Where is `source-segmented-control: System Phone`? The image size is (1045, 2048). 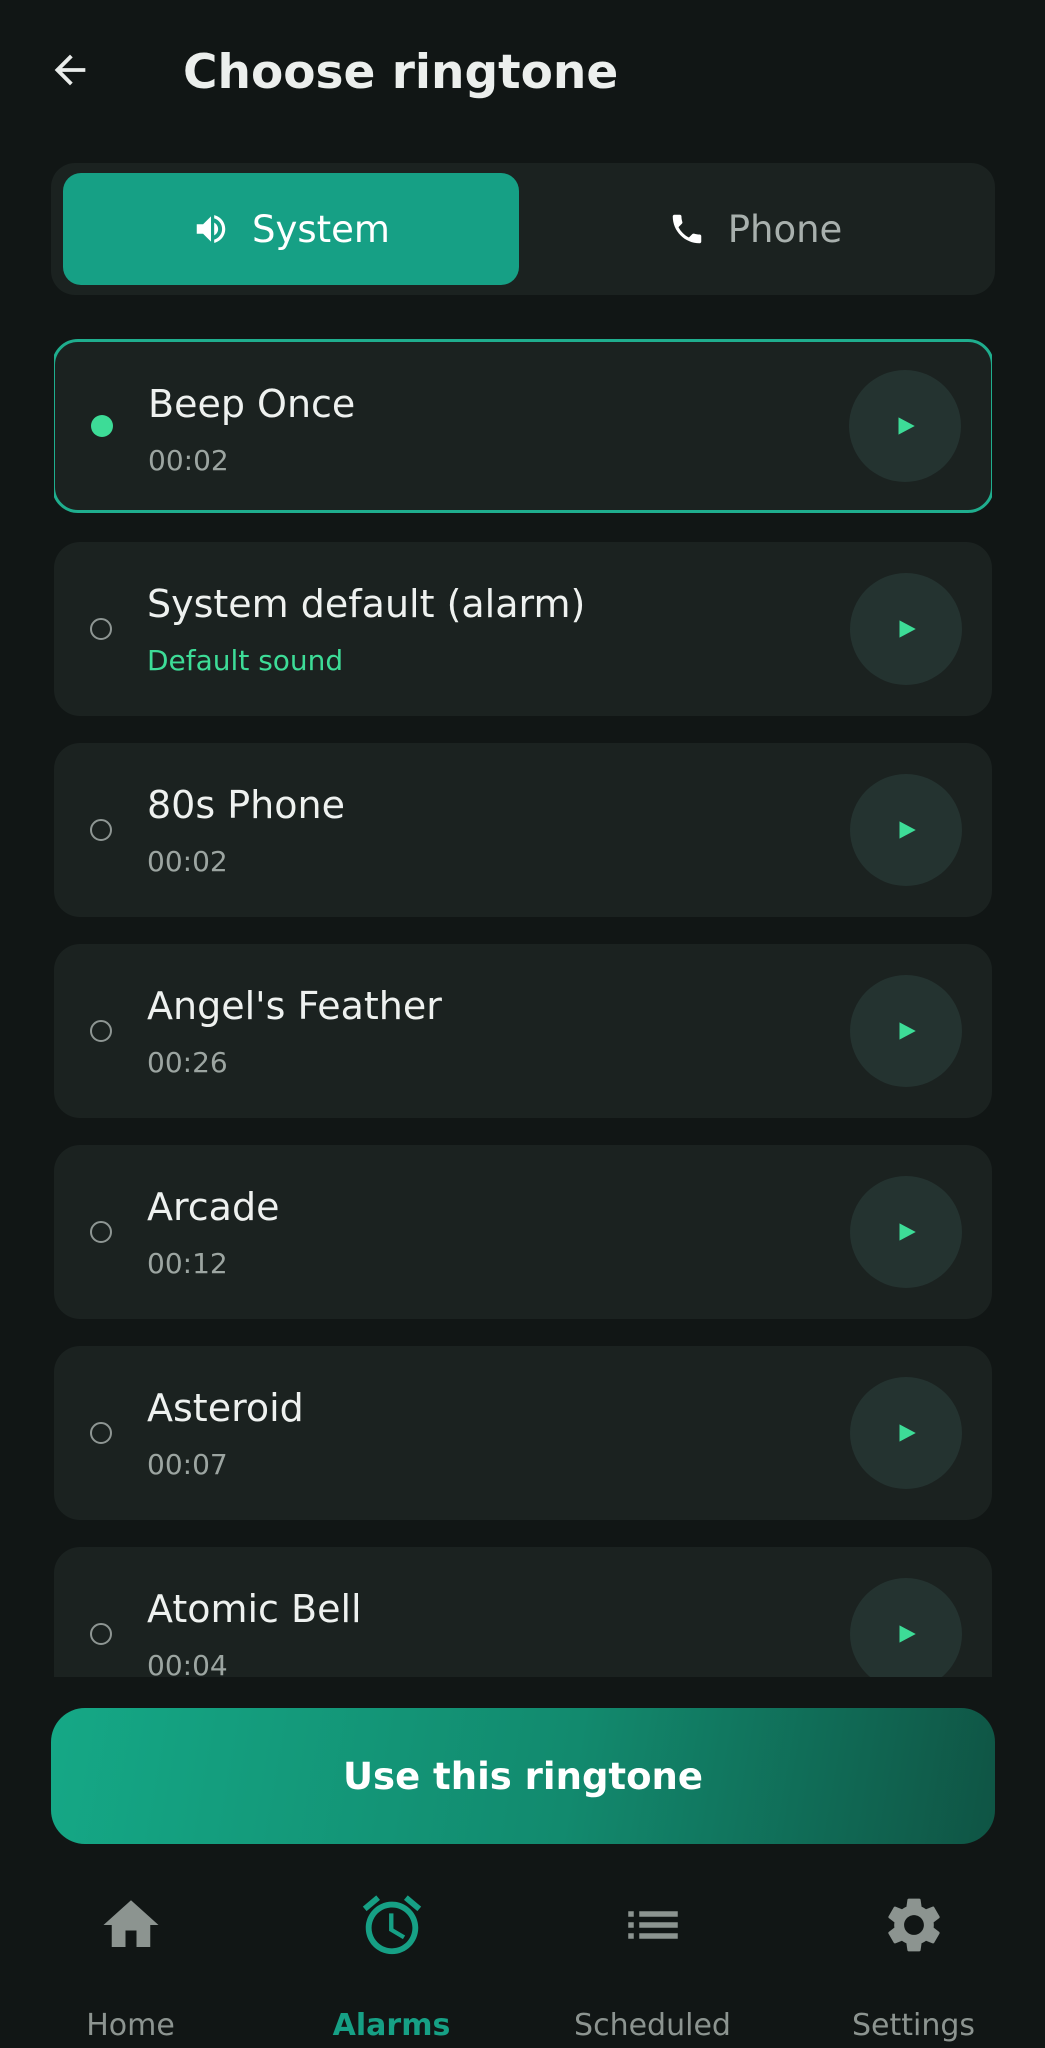
source-segmented-control: System Phone is located at coordinates (523, 229).